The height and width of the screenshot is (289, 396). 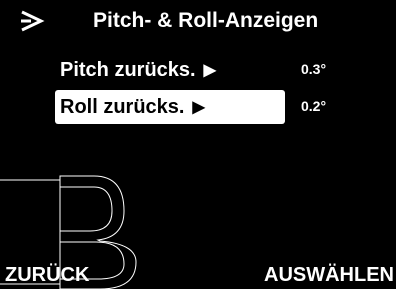 I want to click on select-softkey: AUSWÄHLEN, so click(x=329, y=275).